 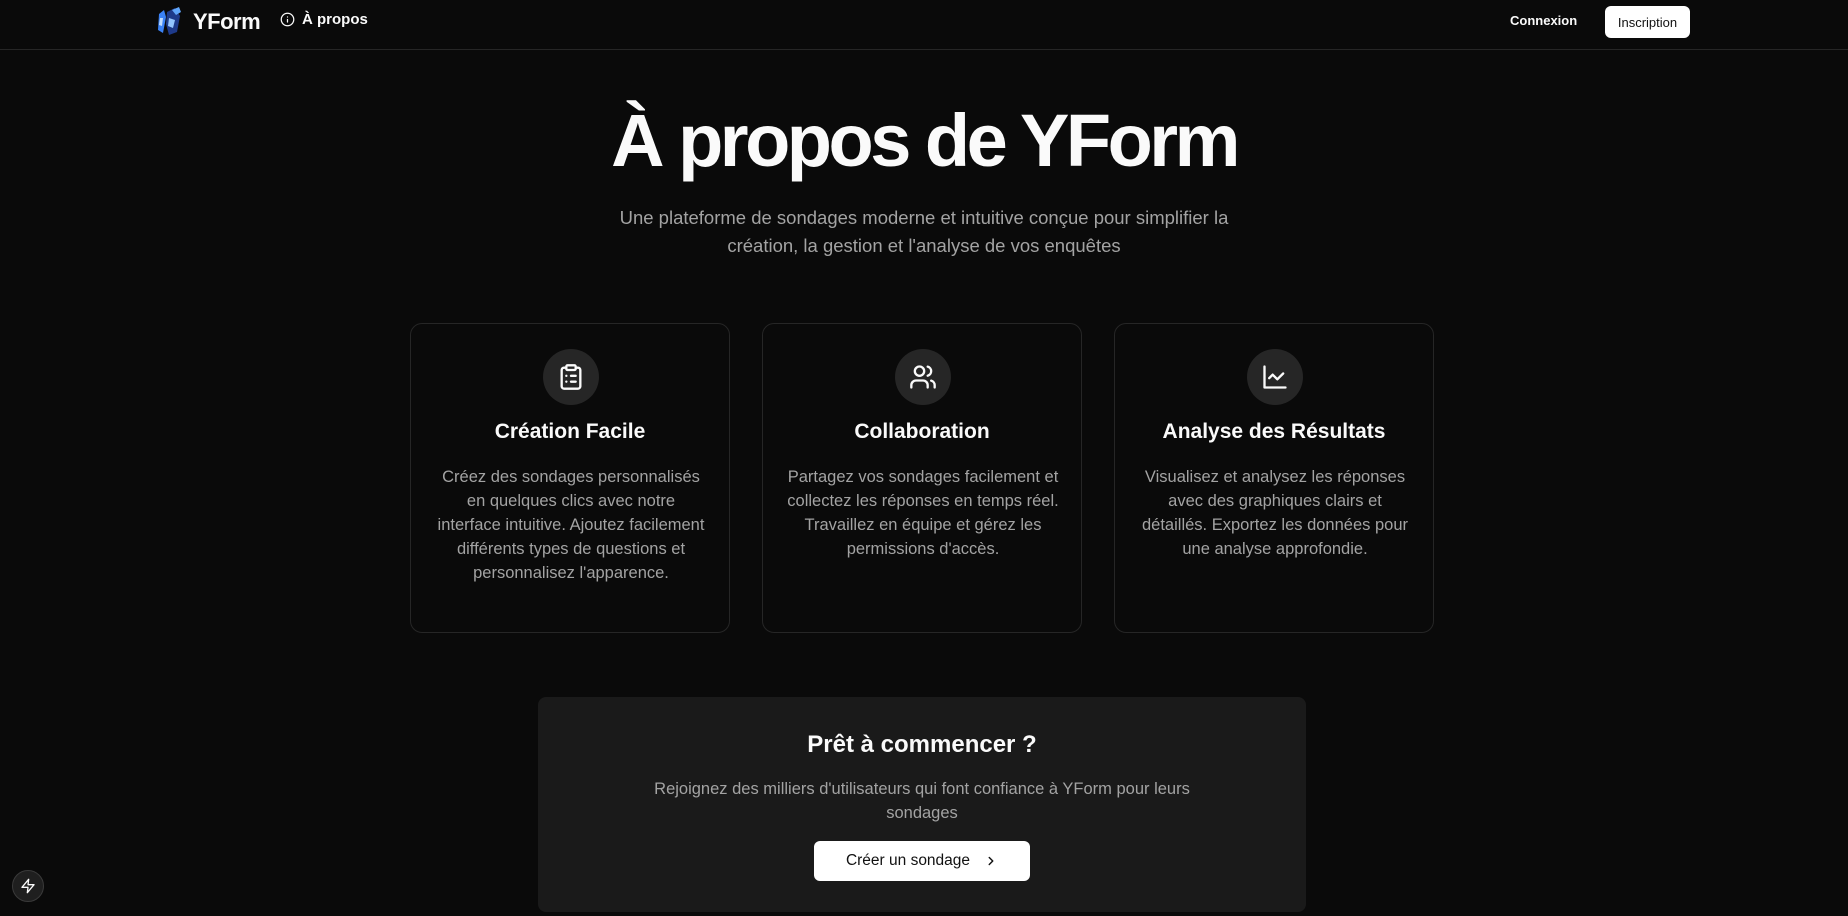 What do you see at coordinates (570, 431) in the screenshot?
I see `feature-title: Création Facile` at bounding box center [570, 431].